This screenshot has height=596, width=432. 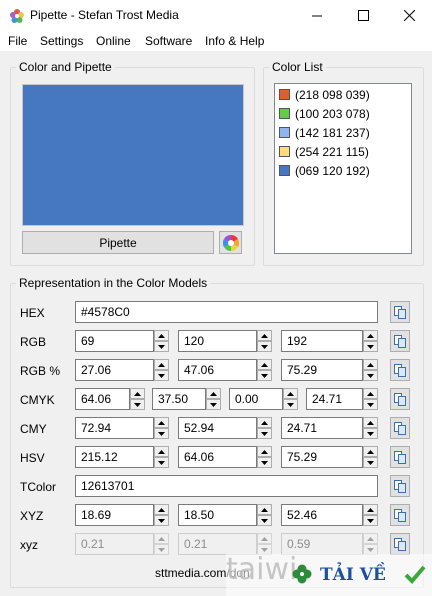 I want to click on cmy-m-field: 52.94, so click(x=217, y=428).